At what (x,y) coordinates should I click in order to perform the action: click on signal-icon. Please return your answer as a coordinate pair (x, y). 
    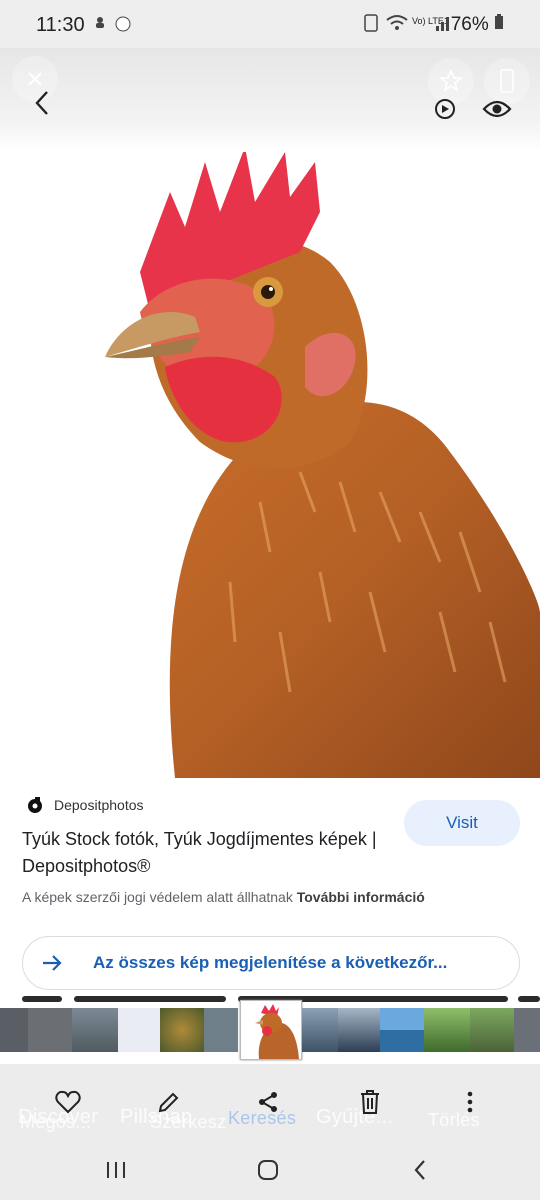
    Looking at the image, I should click on (443, 25).